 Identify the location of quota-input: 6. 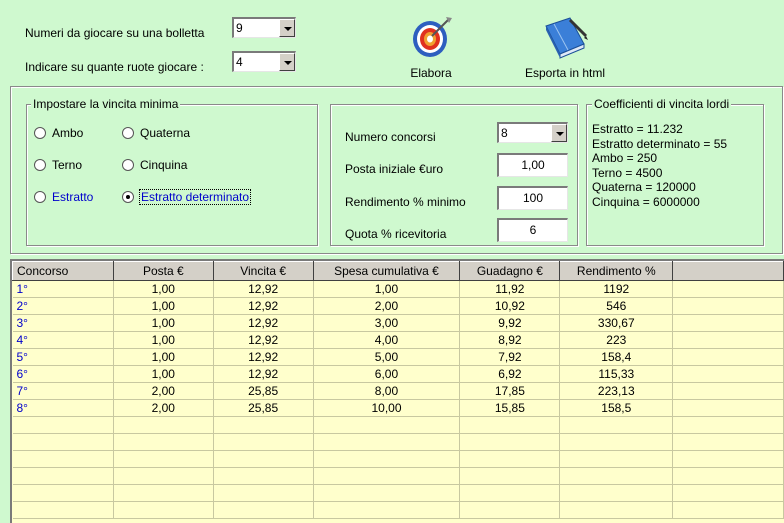
(532, 230).